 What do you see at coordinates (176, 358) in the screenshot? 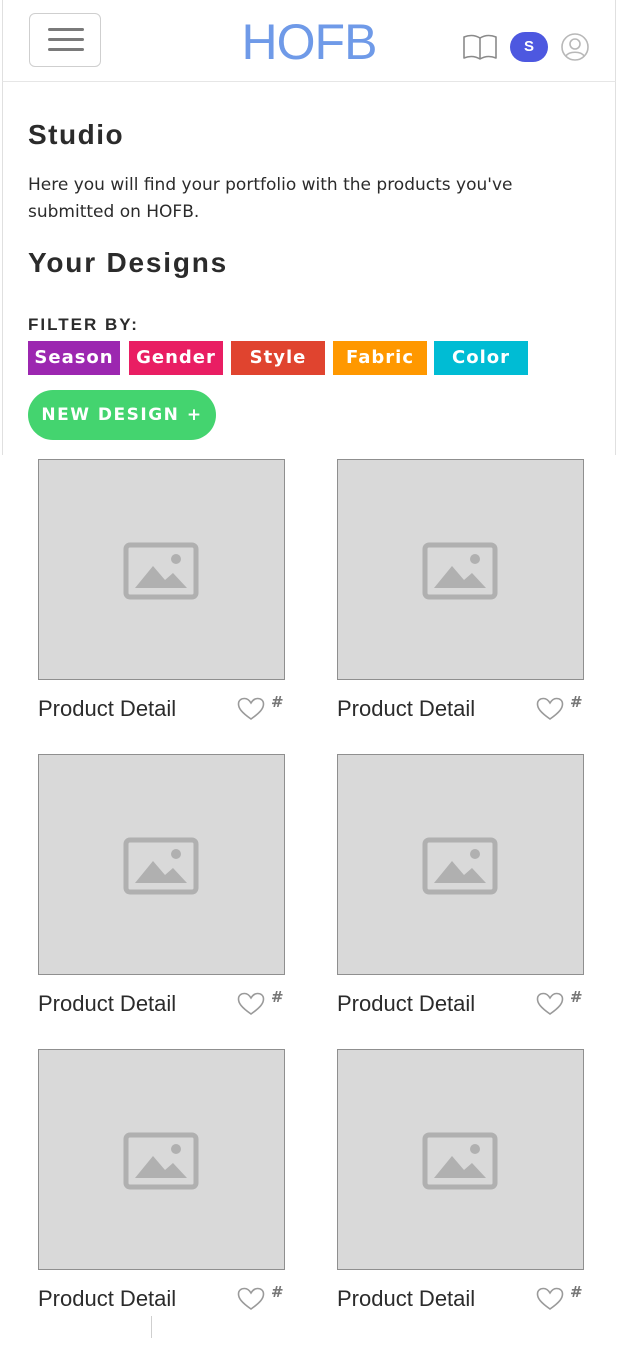
I see `filter-gender-button: Gender` at bounding box center [176, 358].